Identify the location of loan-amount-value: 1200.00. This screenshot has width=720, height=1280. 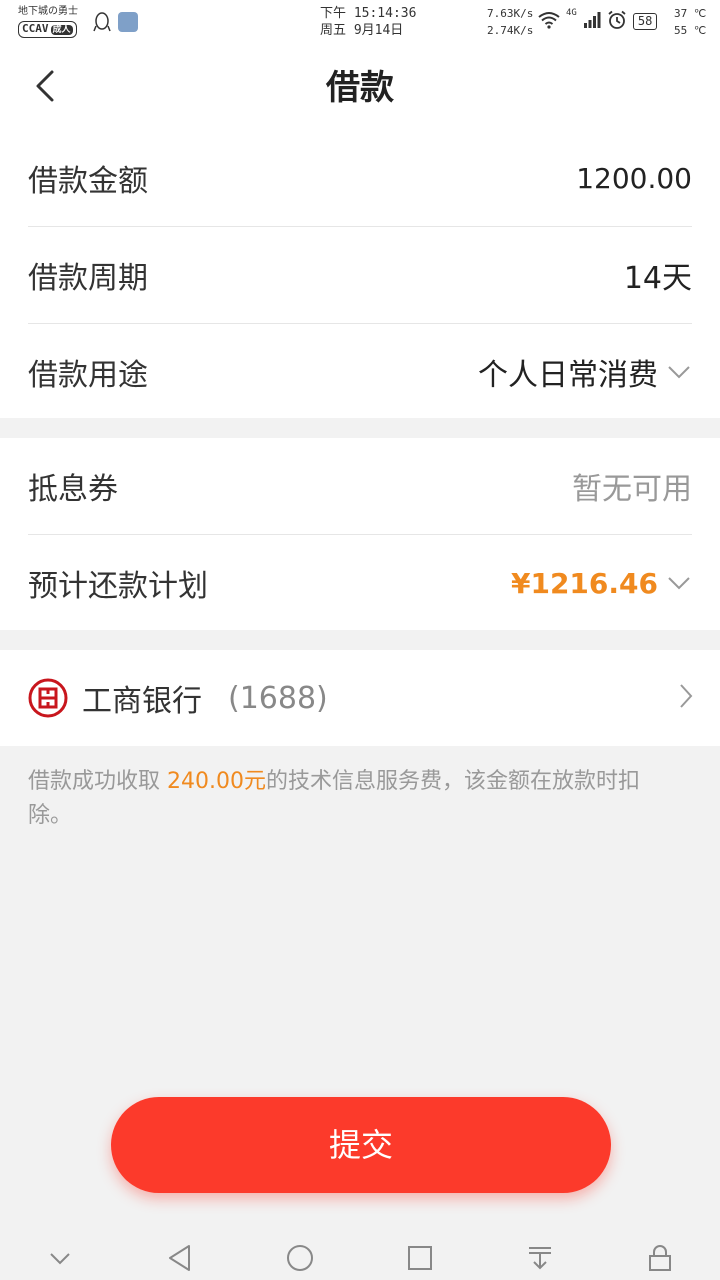
(634, 178).